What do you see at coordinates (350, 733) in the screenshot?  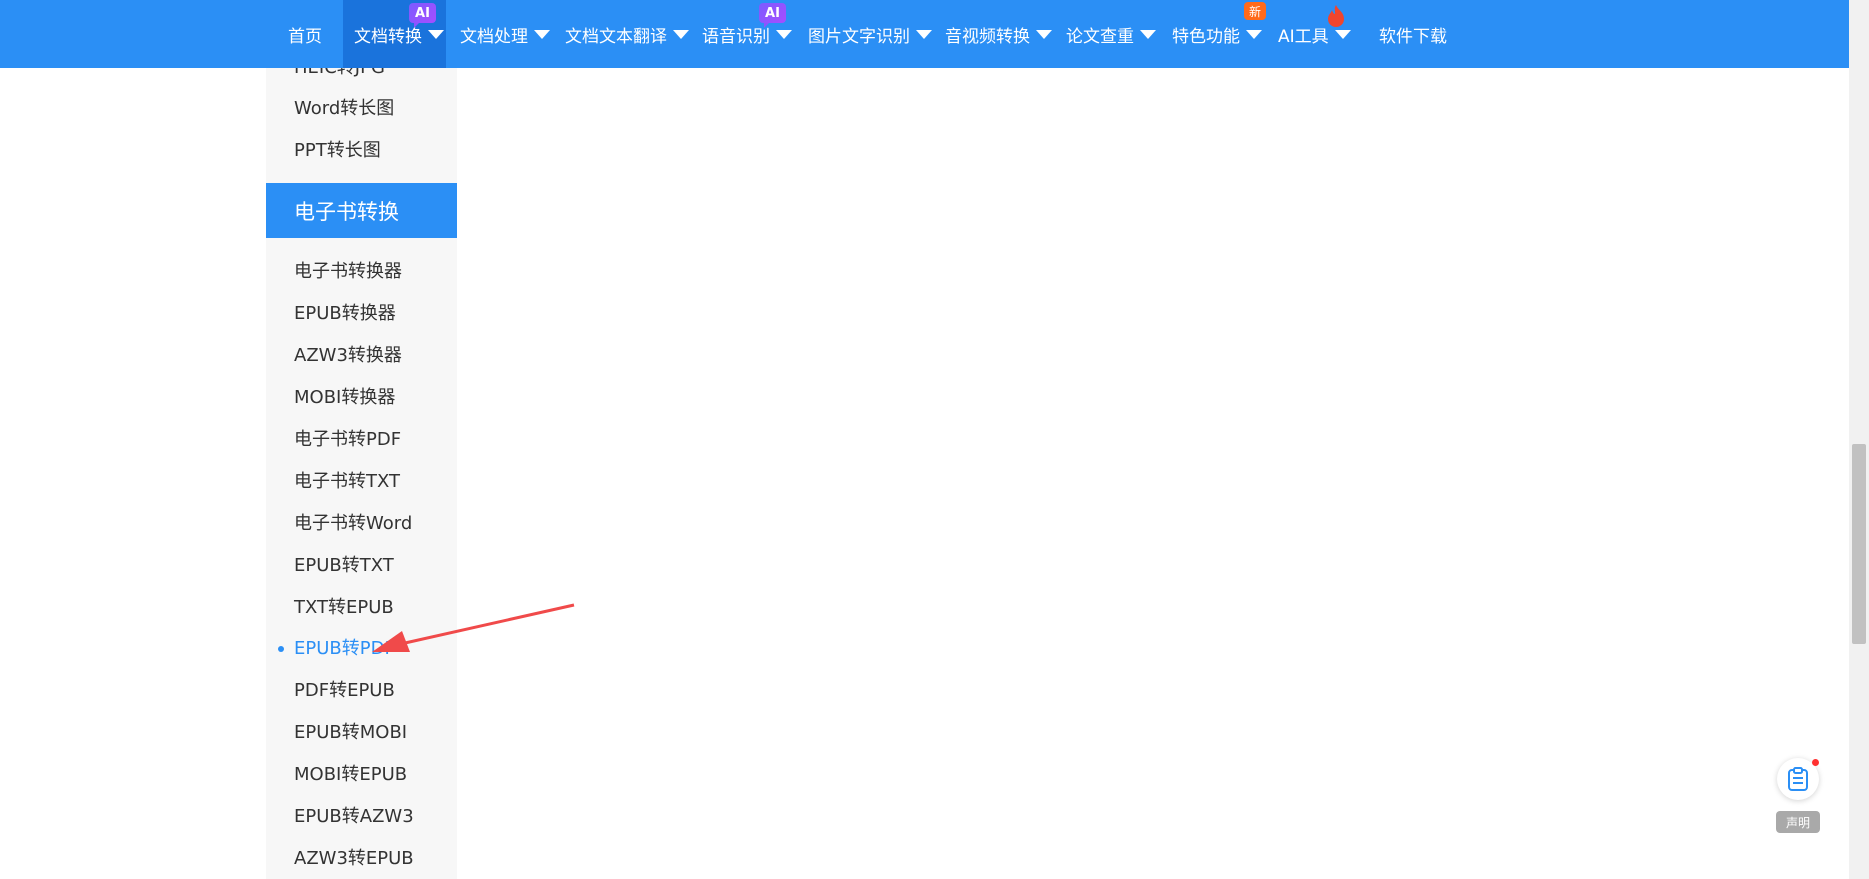 I see `sidebar-item-epub-to-mobi: EPUB转MOBI` at bounding box center [350, 733].